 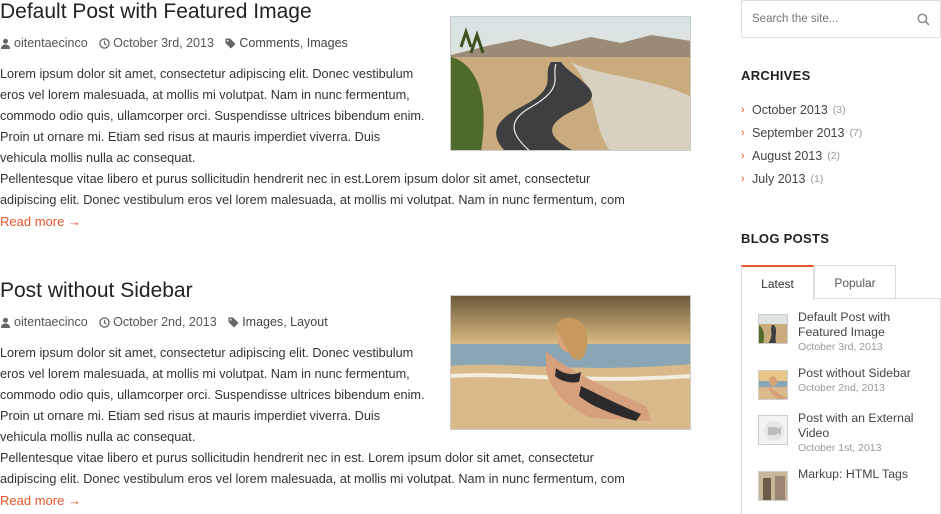 I want to click on search-input, so click(x=827, y=19).